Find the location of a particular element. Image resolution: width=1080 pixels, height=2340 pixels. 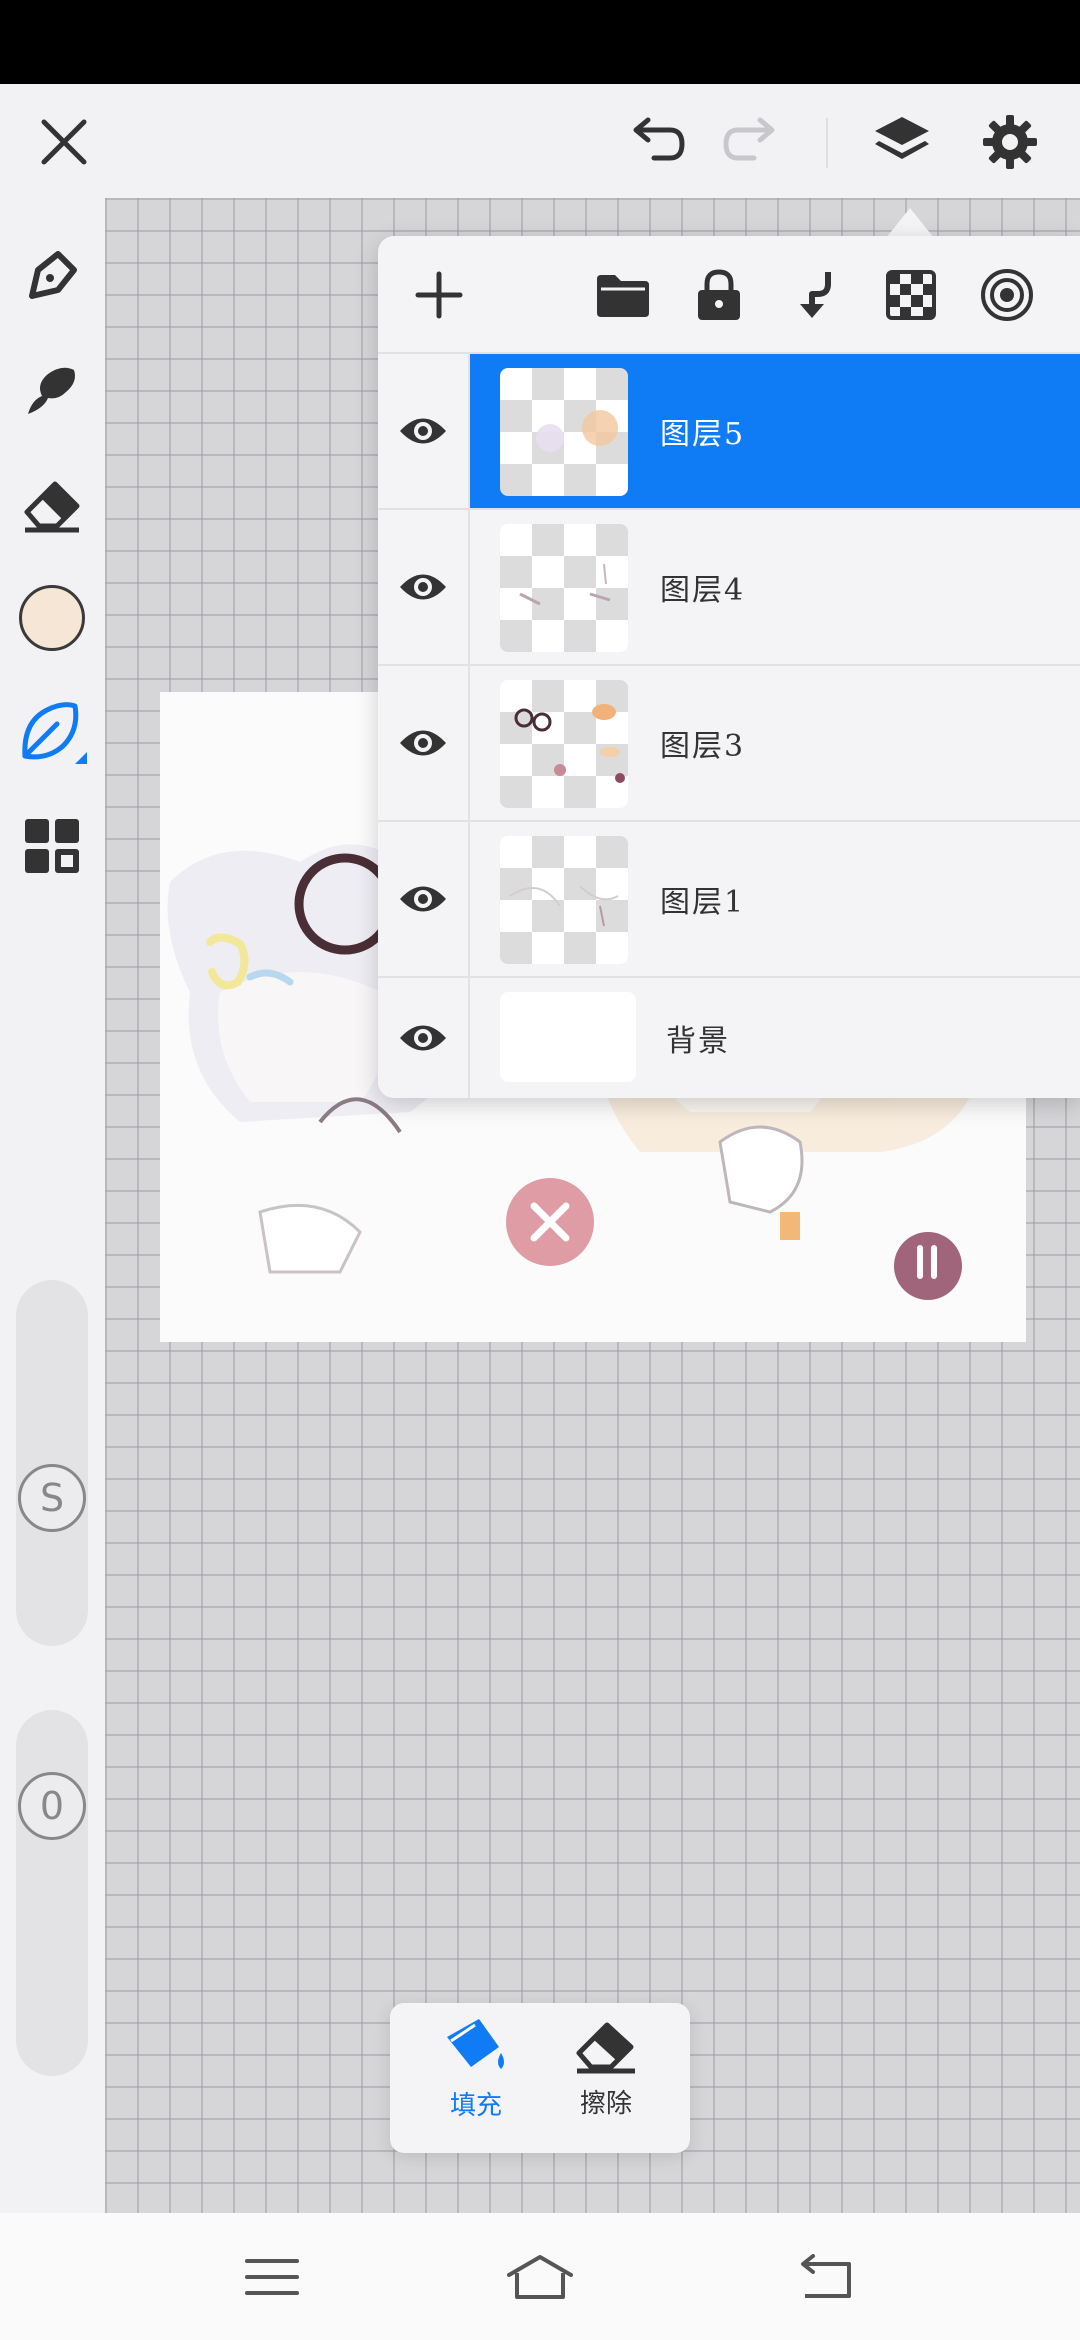

fill-tool-button is located at coordinates (52, 732).